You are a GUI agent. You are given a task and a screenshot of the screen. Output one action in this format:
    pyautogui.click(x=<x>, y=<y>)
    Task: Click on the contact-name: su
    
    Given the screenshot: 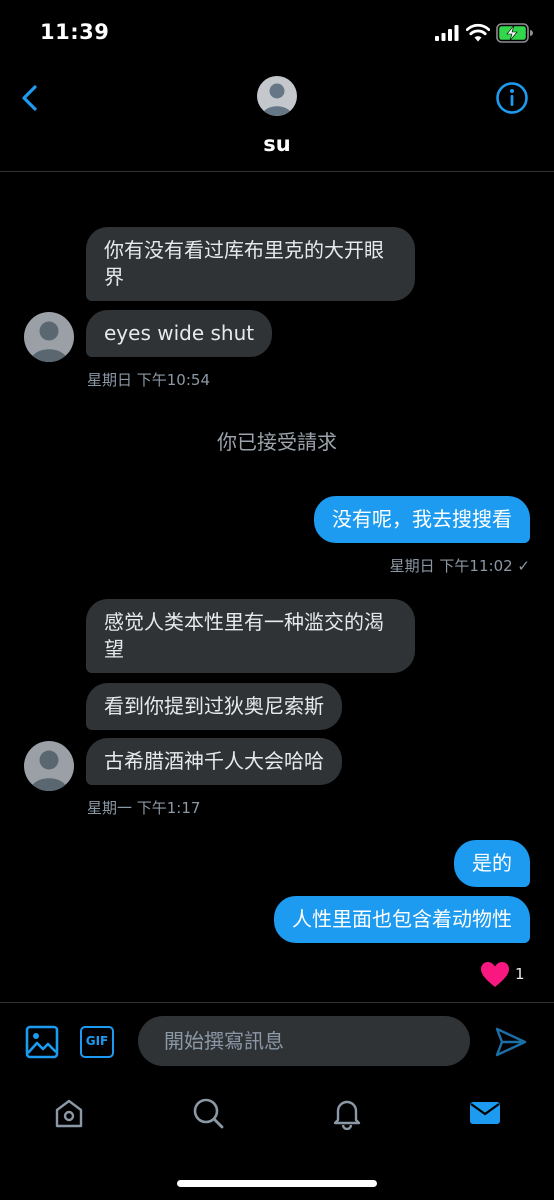 What is the action you would take?
    pyautogui.click(x=277, y=144)
    